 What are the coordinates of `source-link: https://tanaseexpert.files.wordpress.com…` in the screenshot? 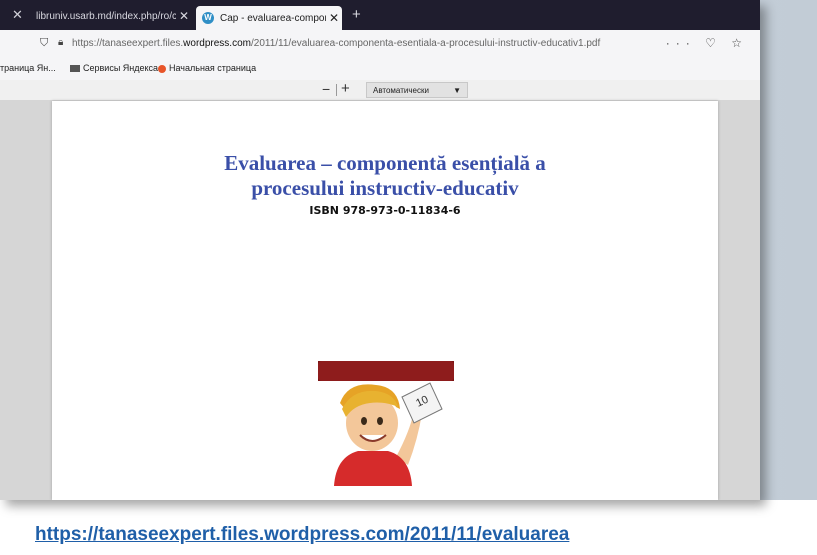 It's located at (302, 535).